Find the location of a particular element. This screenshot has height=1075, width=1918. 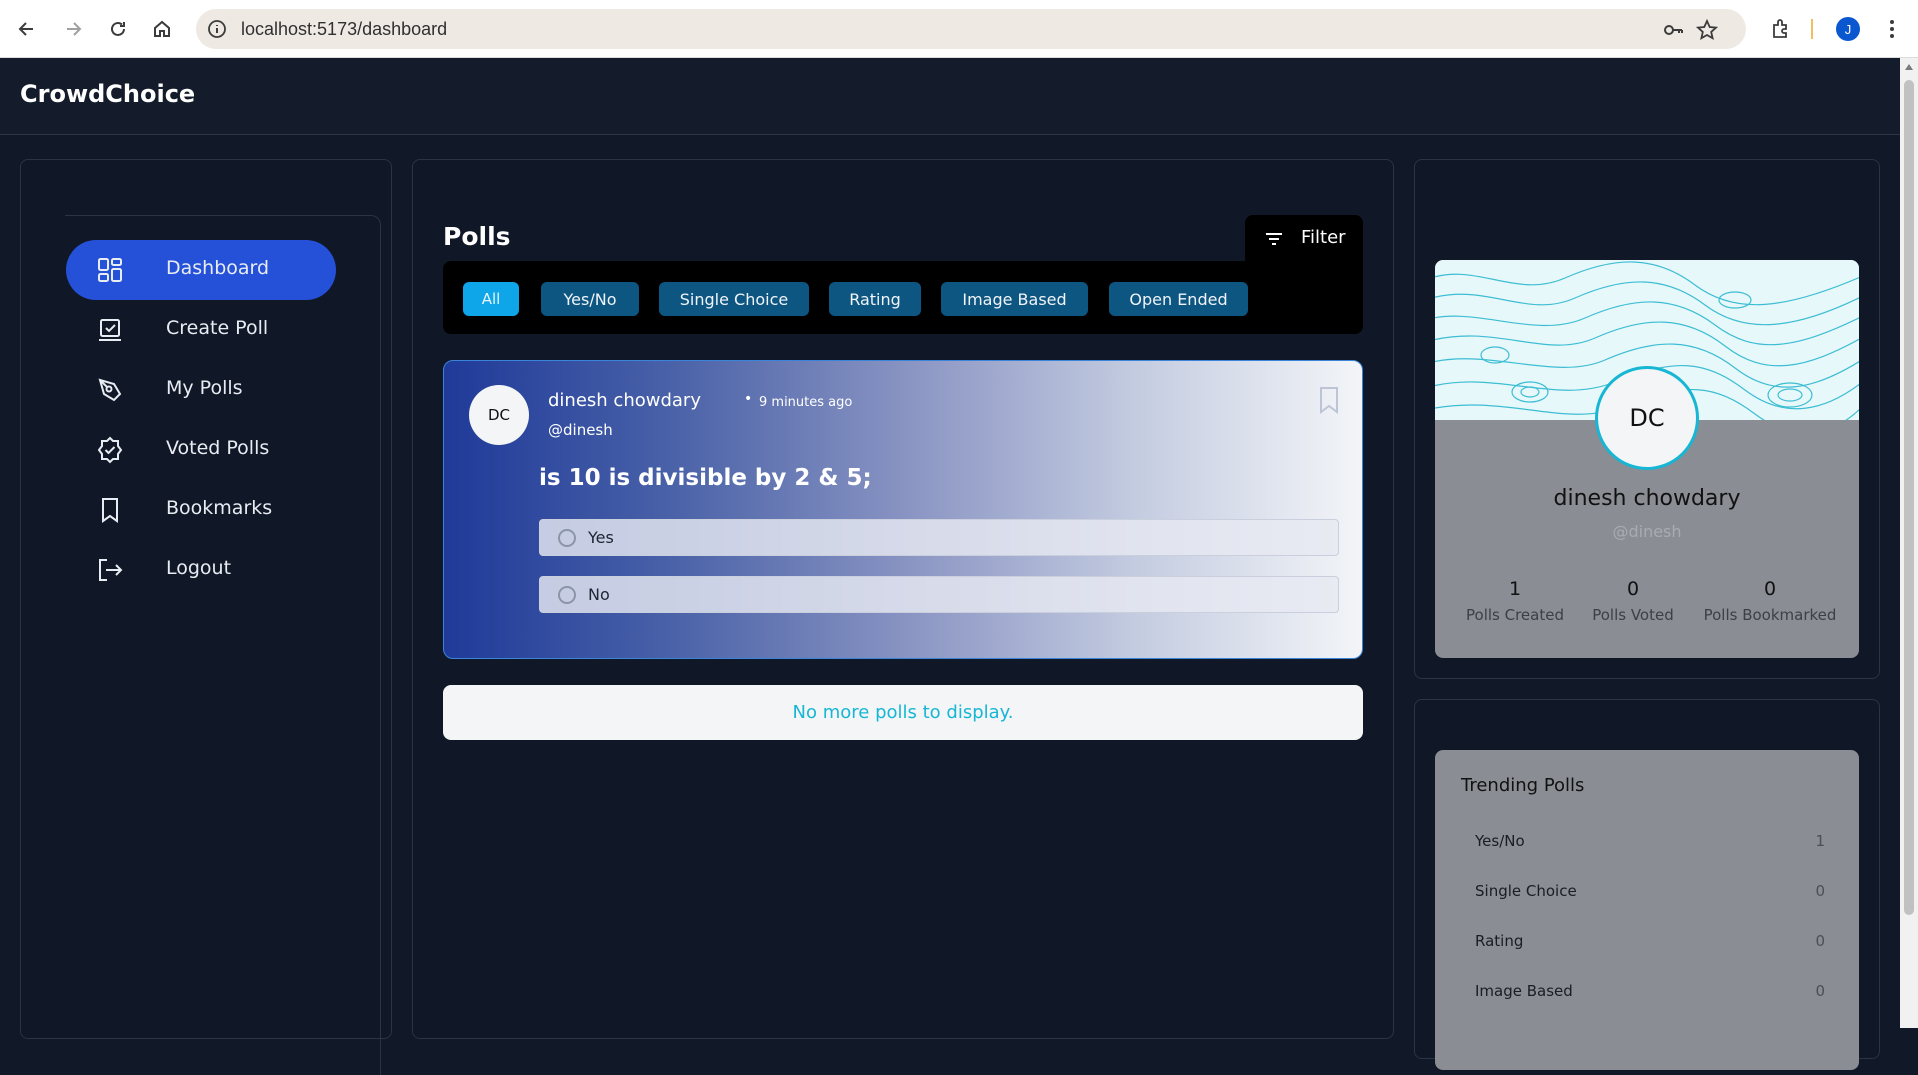

stat-label: Polls Voted is located at coordinates (1633, 615).